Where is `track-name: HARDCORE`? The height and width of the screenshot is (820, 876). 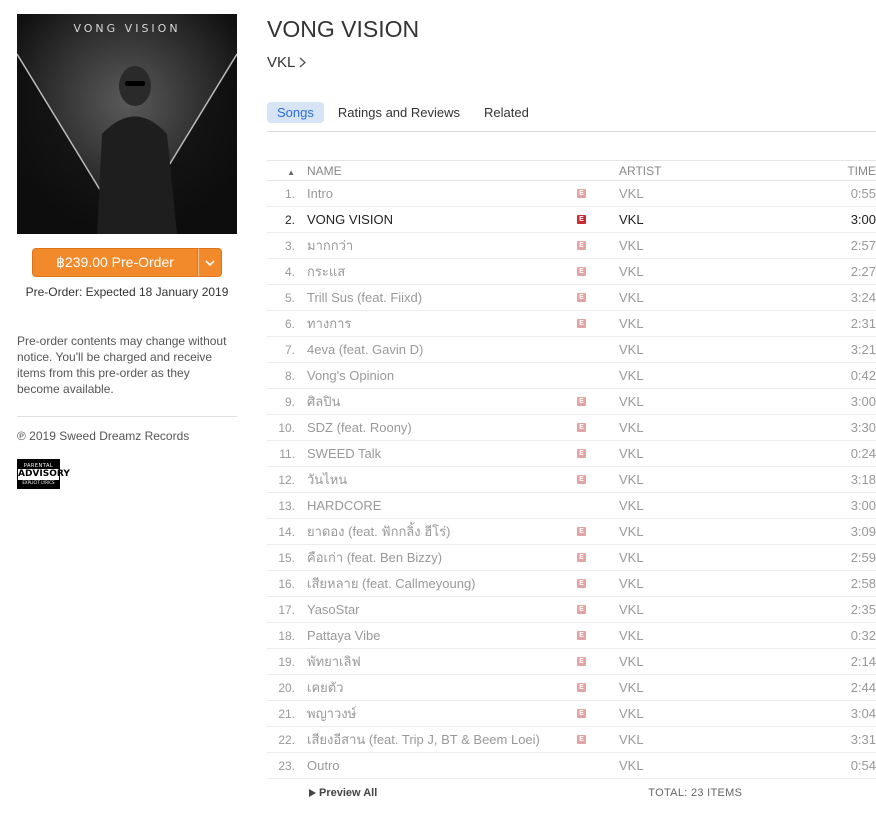
track-name: HARDCORE is located at coordinates (442, 505).